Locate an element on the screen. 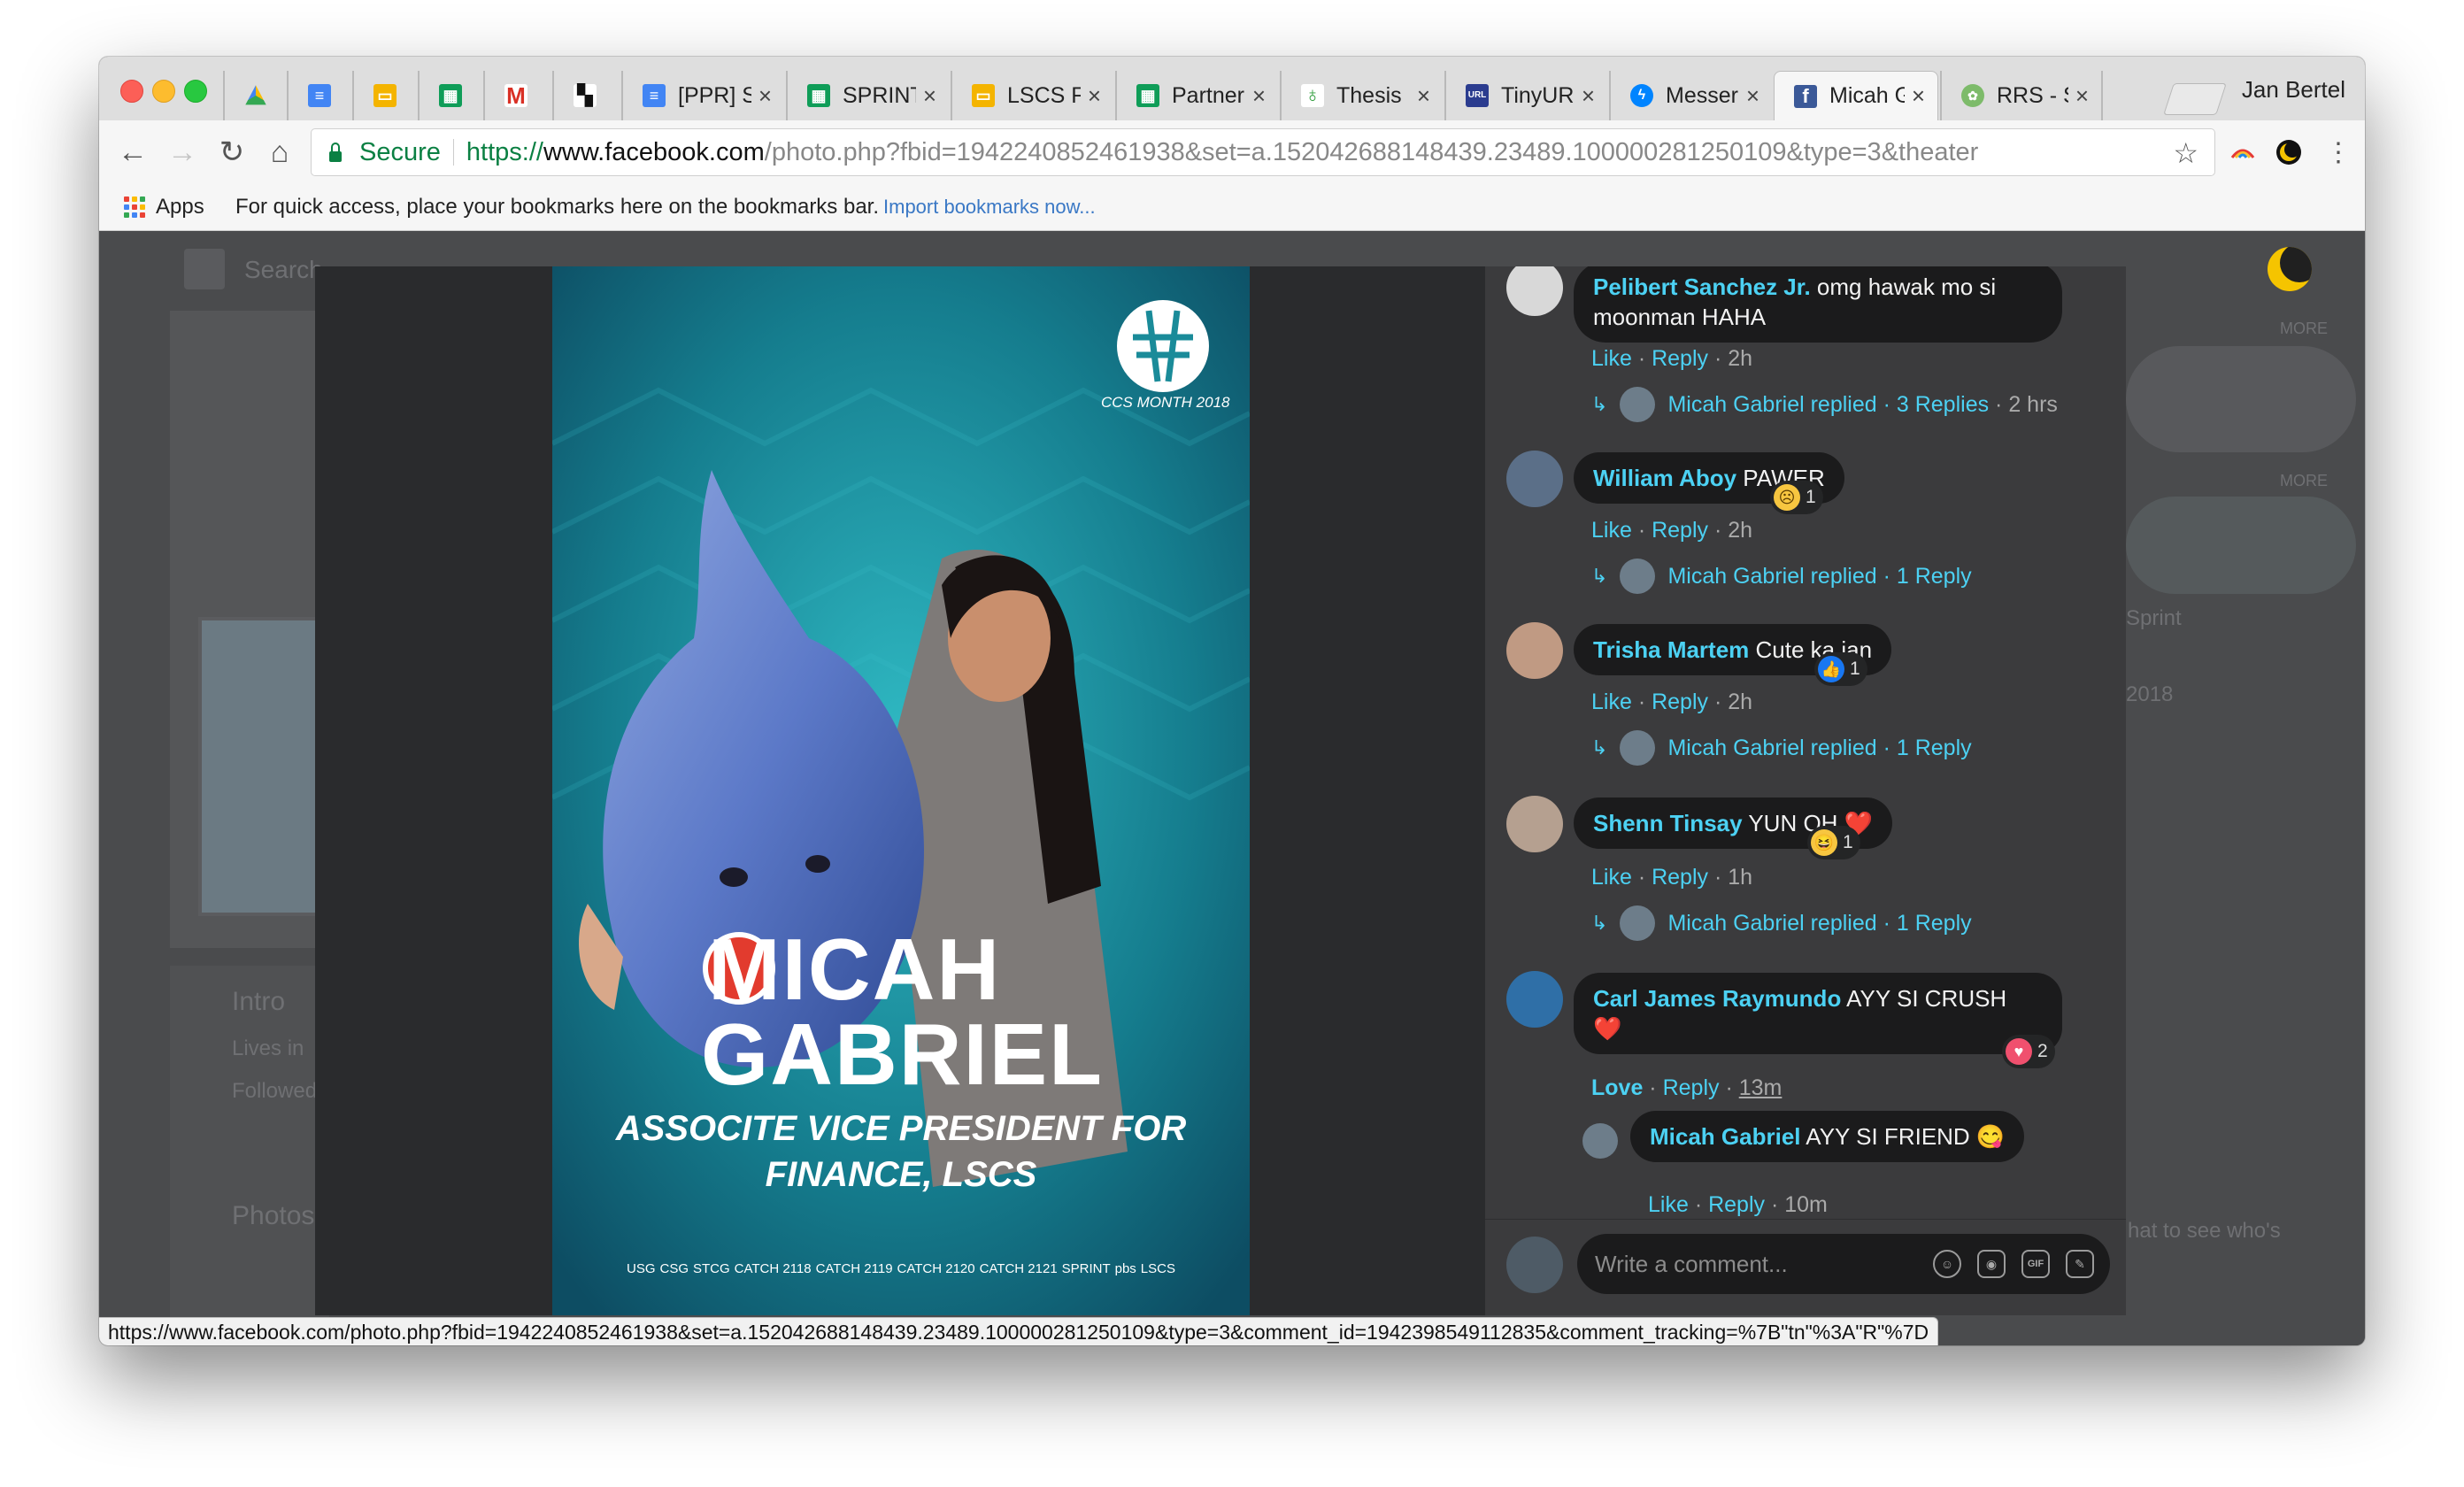 This screenshot has width=2464, height=1487. new-tab-button is located at coordinates (2195, 99).